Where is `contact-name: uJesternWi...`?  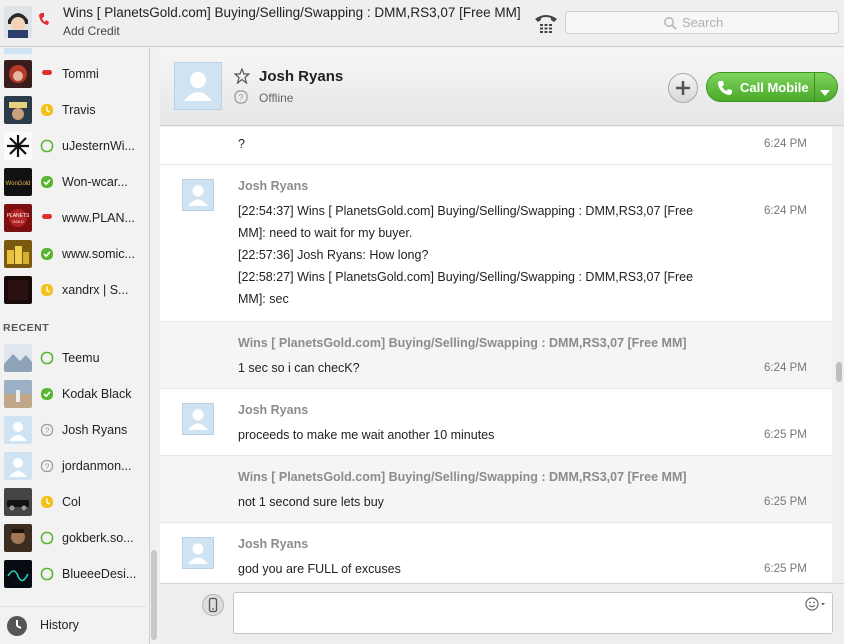 contact-name: uJesternWi... is located at coordinates (98, 146).